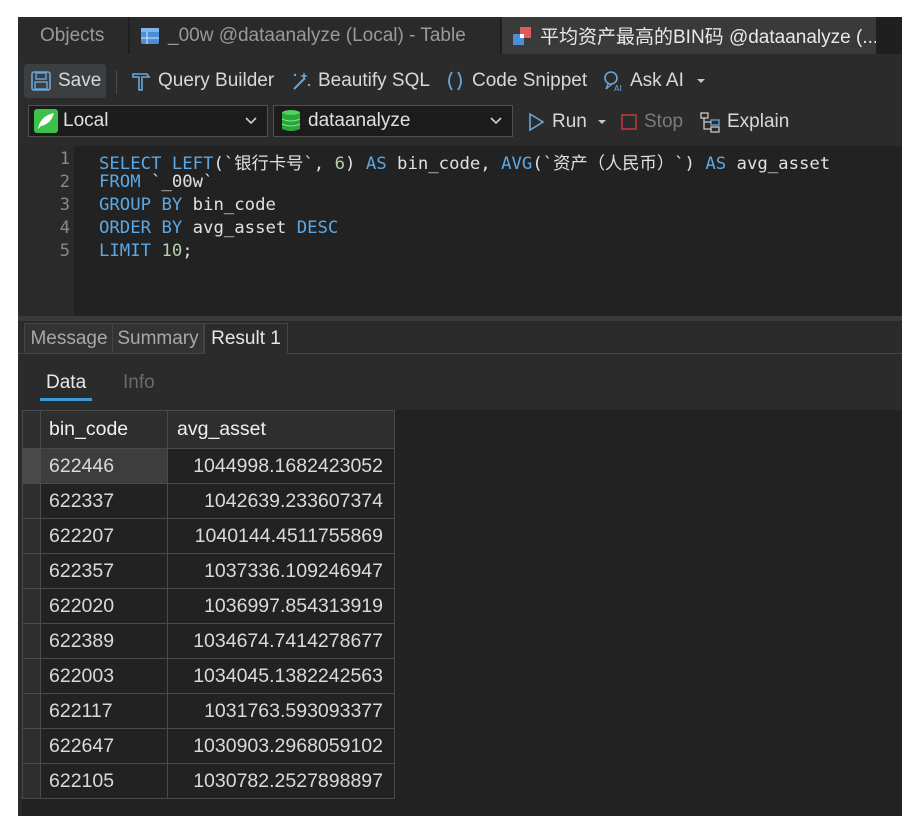  Describe the element at coordinates (64, 228) in the screenshot. I see `line-number: 4` at that location.